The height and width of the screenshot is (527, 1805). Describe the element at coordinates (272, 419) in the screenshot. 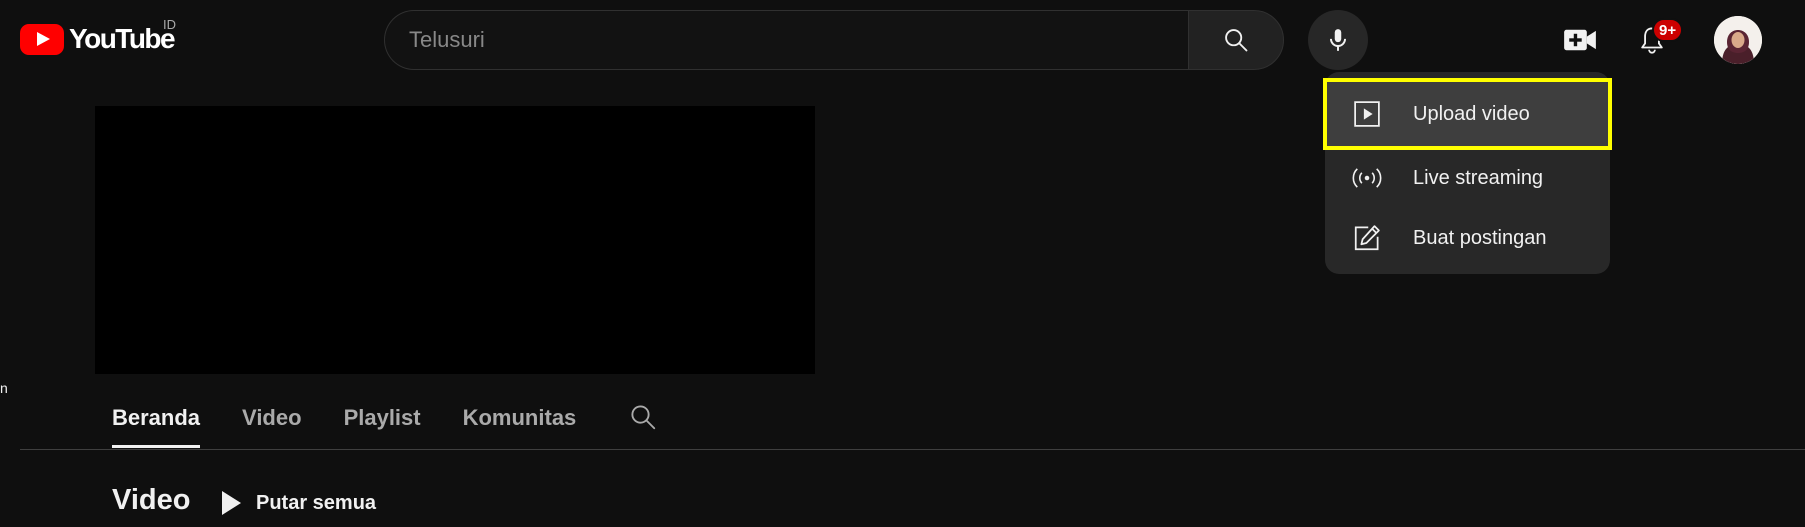

I see `tab-video: Video` at that location.